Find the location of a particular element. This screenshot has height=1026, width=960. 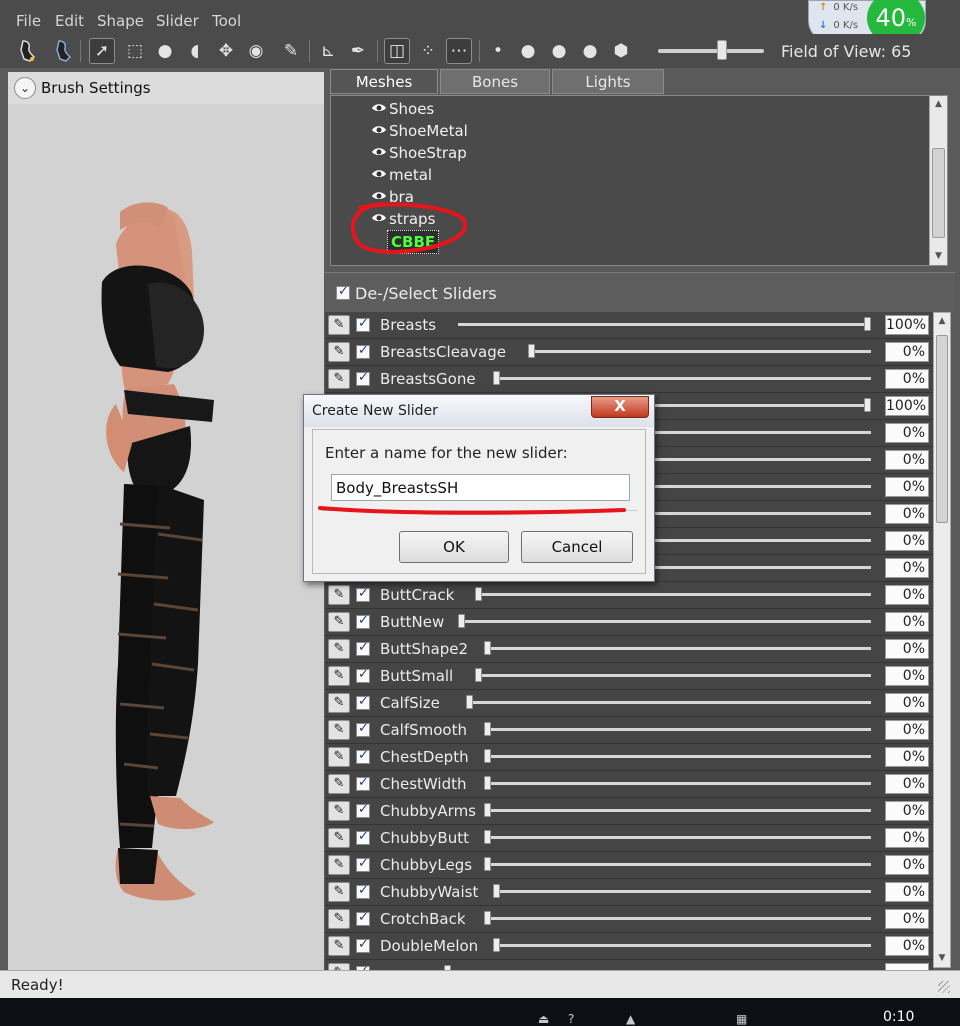

mesh-tree-scrollbar: ▲ ▼ is located at coordinates (938, 180).